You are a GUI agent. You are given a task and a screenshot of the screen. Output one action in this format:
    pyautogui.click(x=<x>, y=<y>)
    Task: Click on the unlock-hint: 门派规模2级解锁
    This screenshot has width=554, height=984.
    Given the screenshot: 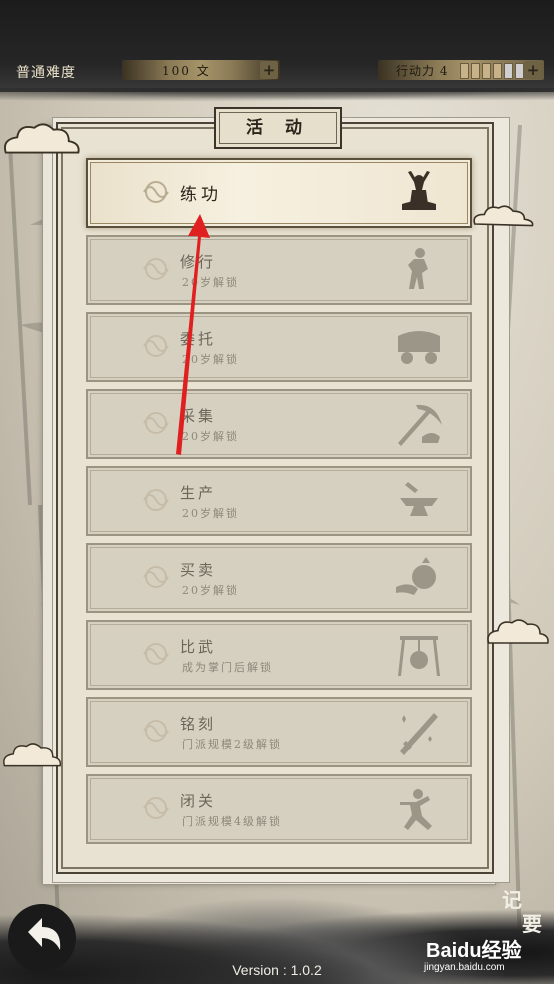 What is the action you would take?
    pyautogui.click(x=232, y=744)
    